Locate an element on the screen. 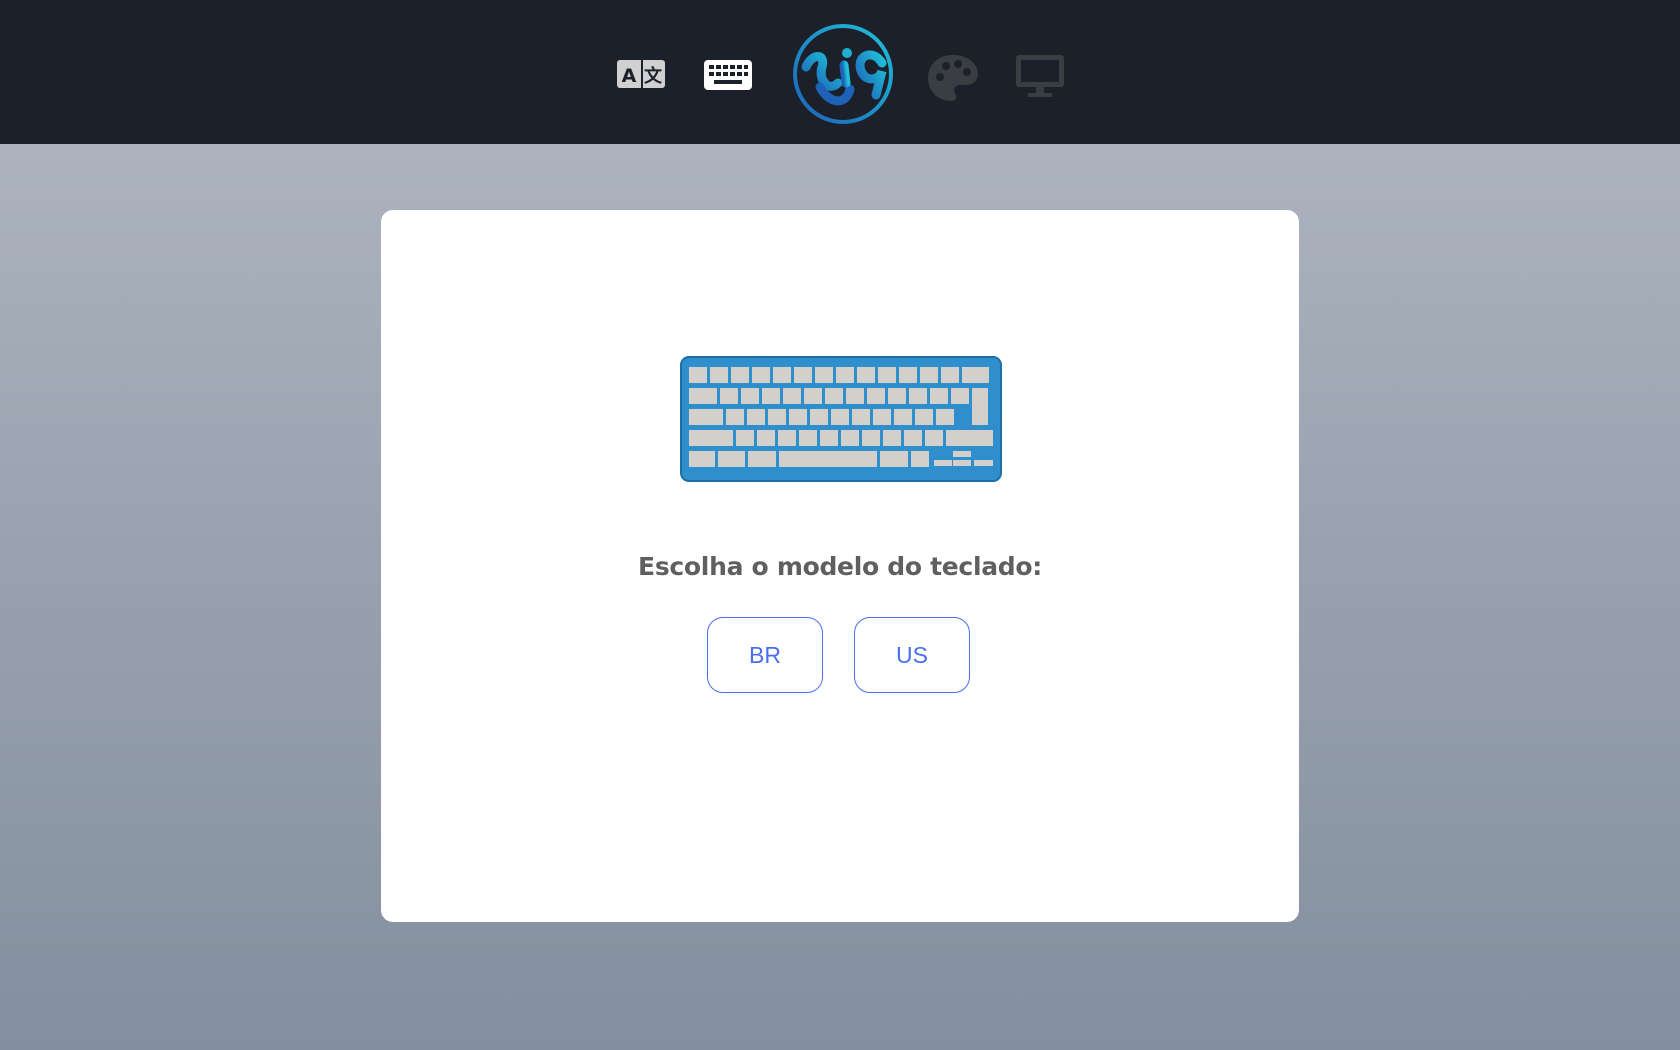 The width and height of the screenshot is (1680, 1050). top-navigation-bar: A 文 is located at coordinates (840, 72).